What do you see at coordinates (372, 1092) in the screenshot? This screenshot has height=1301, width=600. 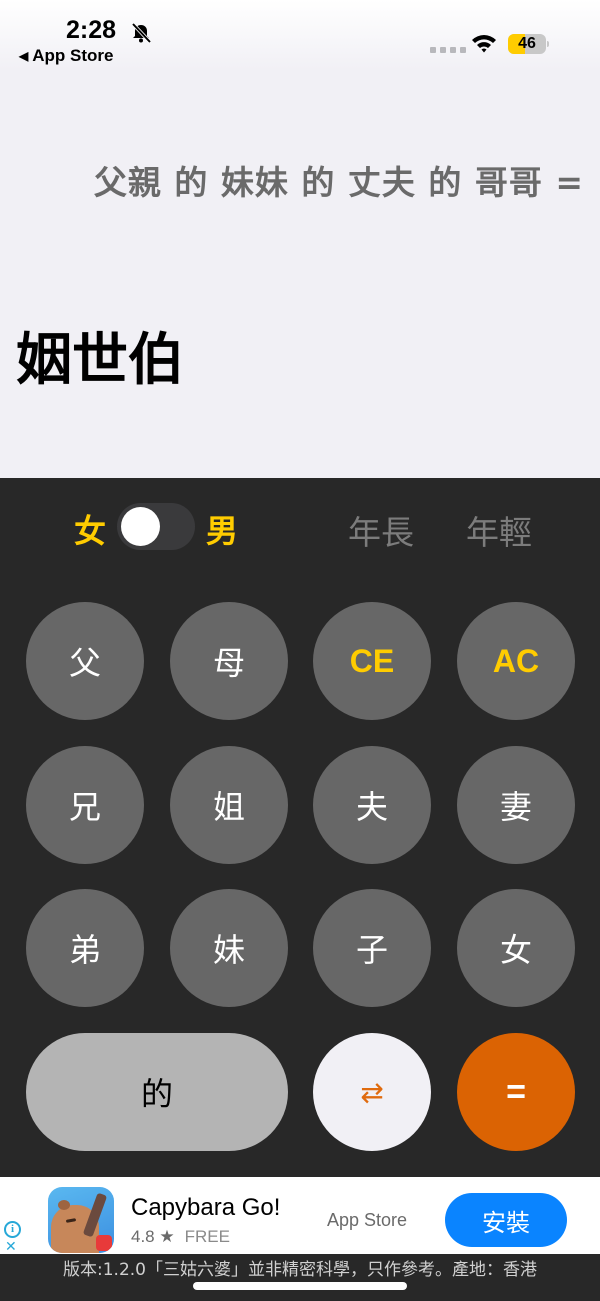 I see `swap-arrows-icon: ⇄` at bounding box center [372, 1092].